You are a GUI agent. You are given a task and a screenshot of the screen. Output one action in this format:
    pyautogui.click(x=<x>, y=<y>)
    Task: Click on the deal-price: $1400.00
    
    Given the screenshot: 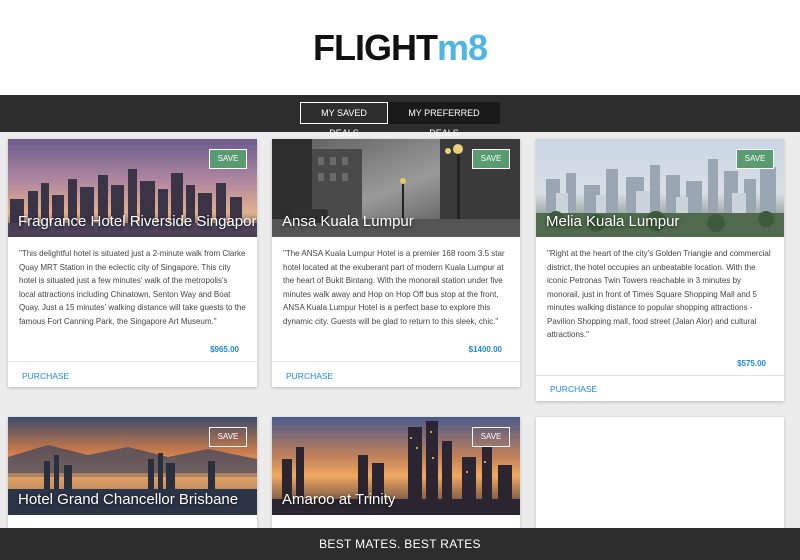 What is the action you would take?
    pyautogui.click(x=485, y=349)
    